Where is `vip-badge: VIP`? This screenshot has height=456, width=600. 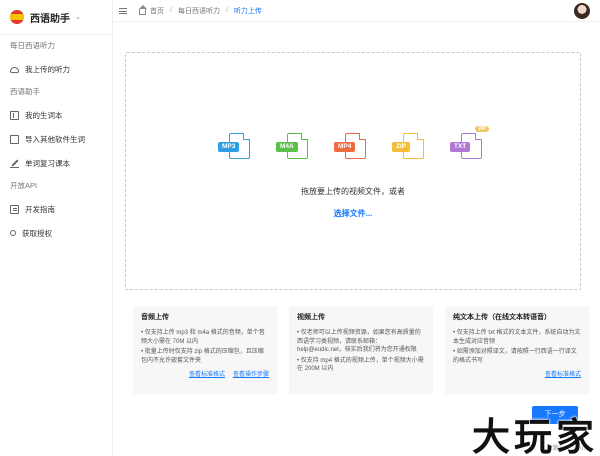 vip-badge: VIP is located at coordinates (482, 129).